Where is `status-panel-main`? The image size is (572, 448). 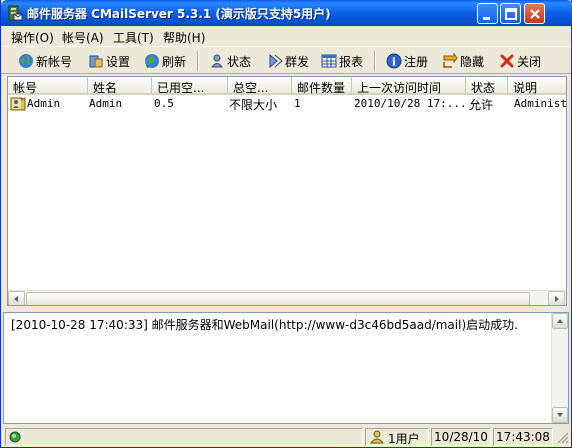 status-panel-main is located at coordinates (184, 437).